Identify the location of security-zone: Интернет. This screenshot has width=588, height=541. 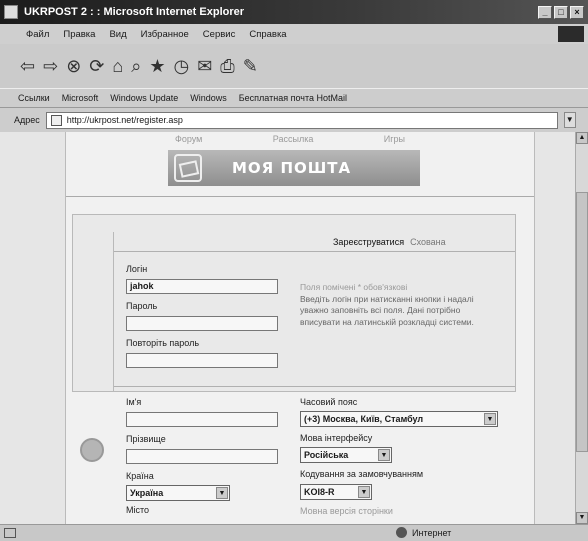
(423, 532).